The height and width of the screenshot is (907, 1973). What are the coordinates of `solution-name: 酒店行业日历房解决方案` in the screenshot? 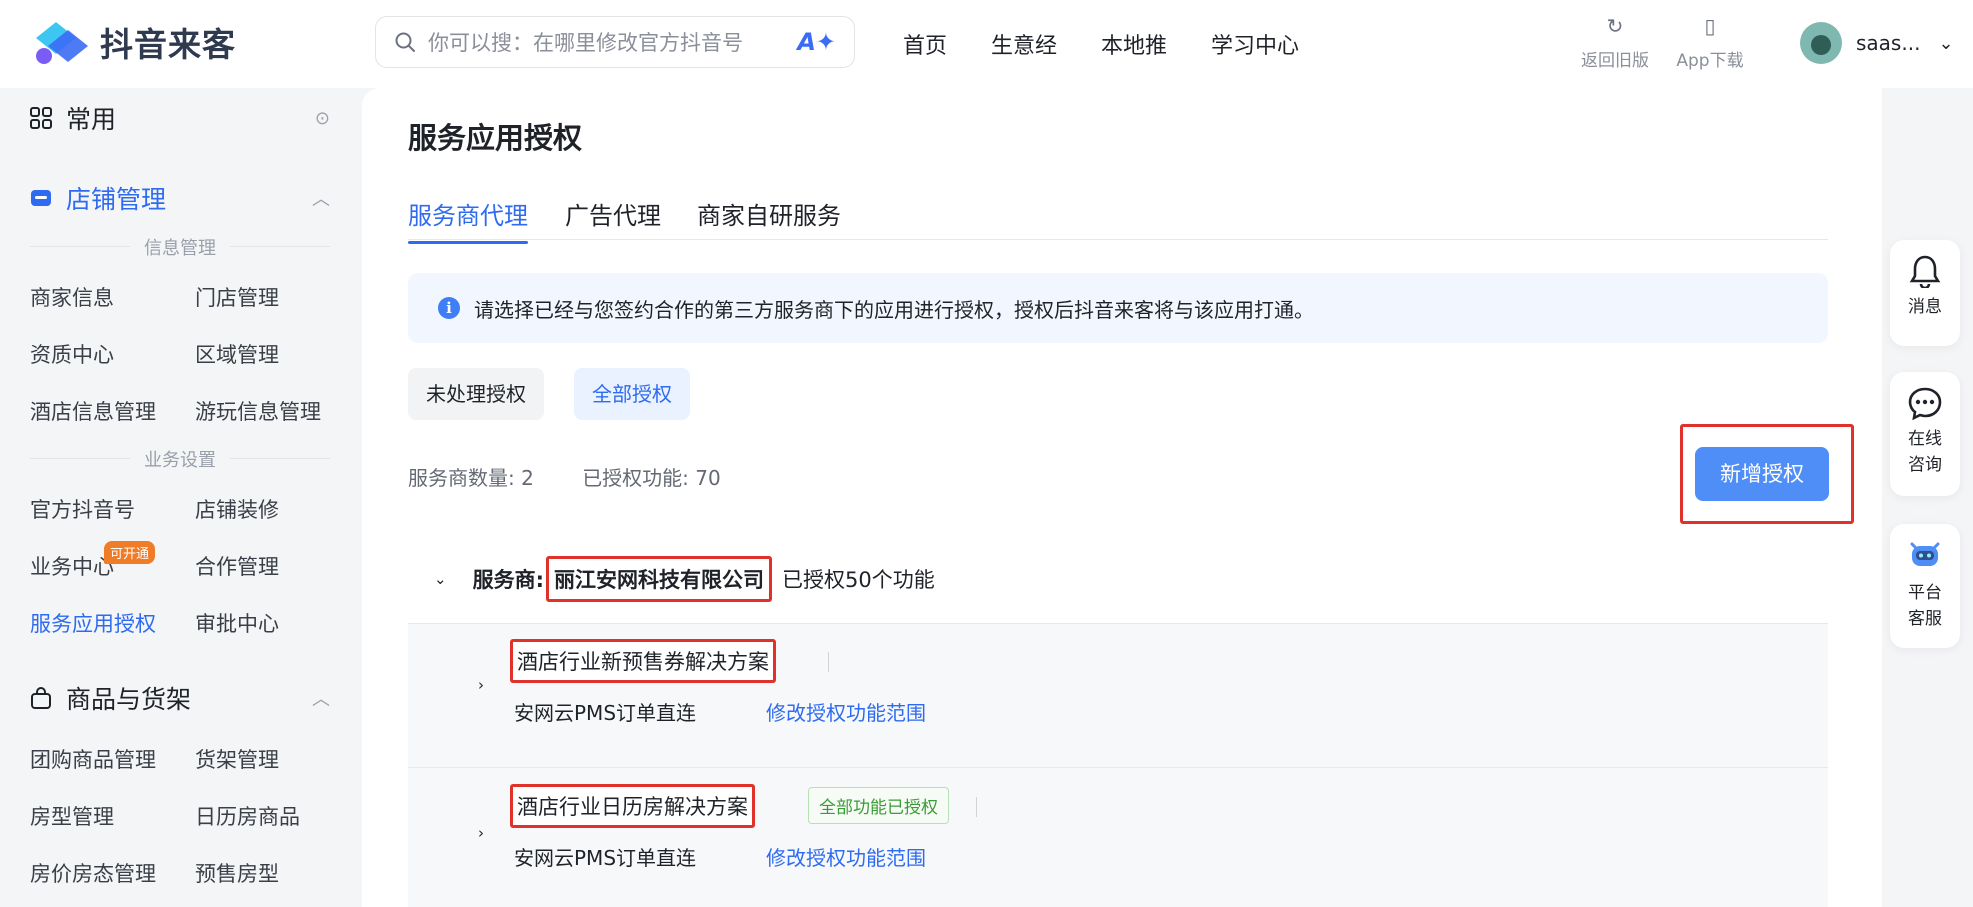 It's located at (632, 806).